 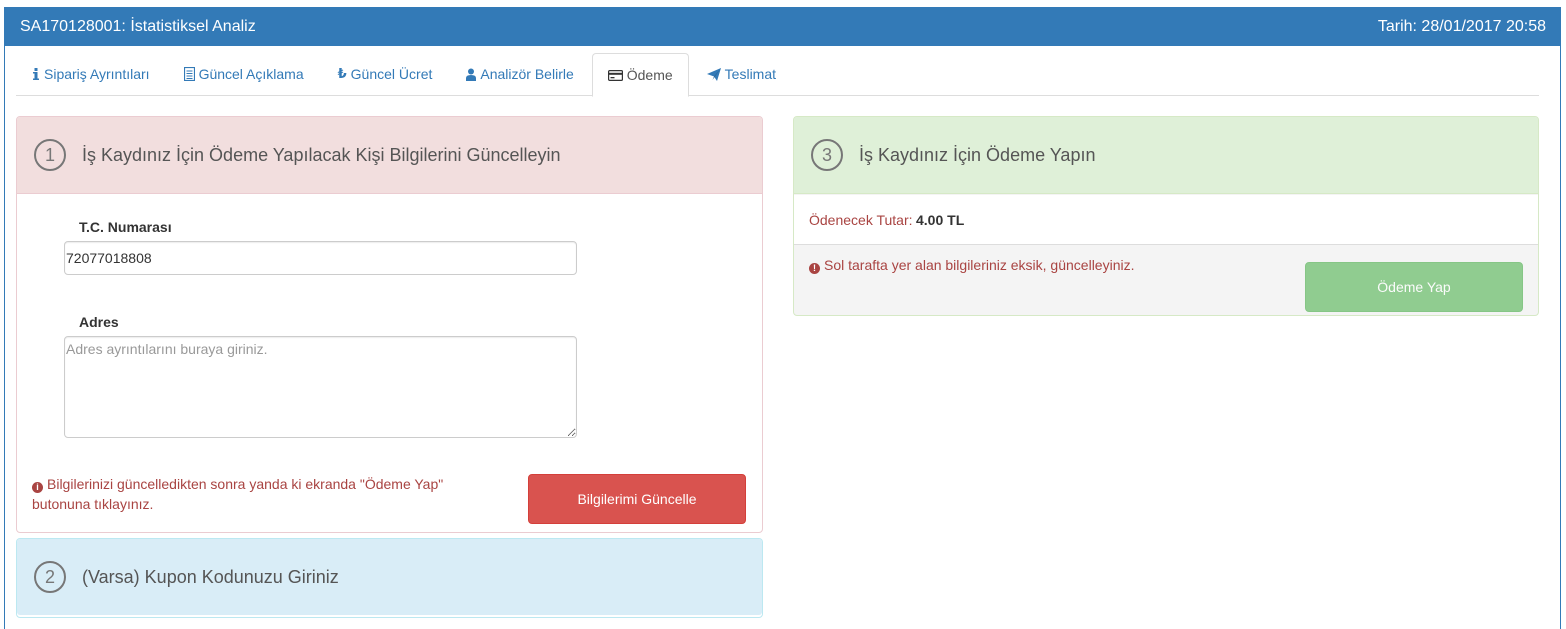 I want to click on lira-icon: ₺, so click(x=342, y=73).